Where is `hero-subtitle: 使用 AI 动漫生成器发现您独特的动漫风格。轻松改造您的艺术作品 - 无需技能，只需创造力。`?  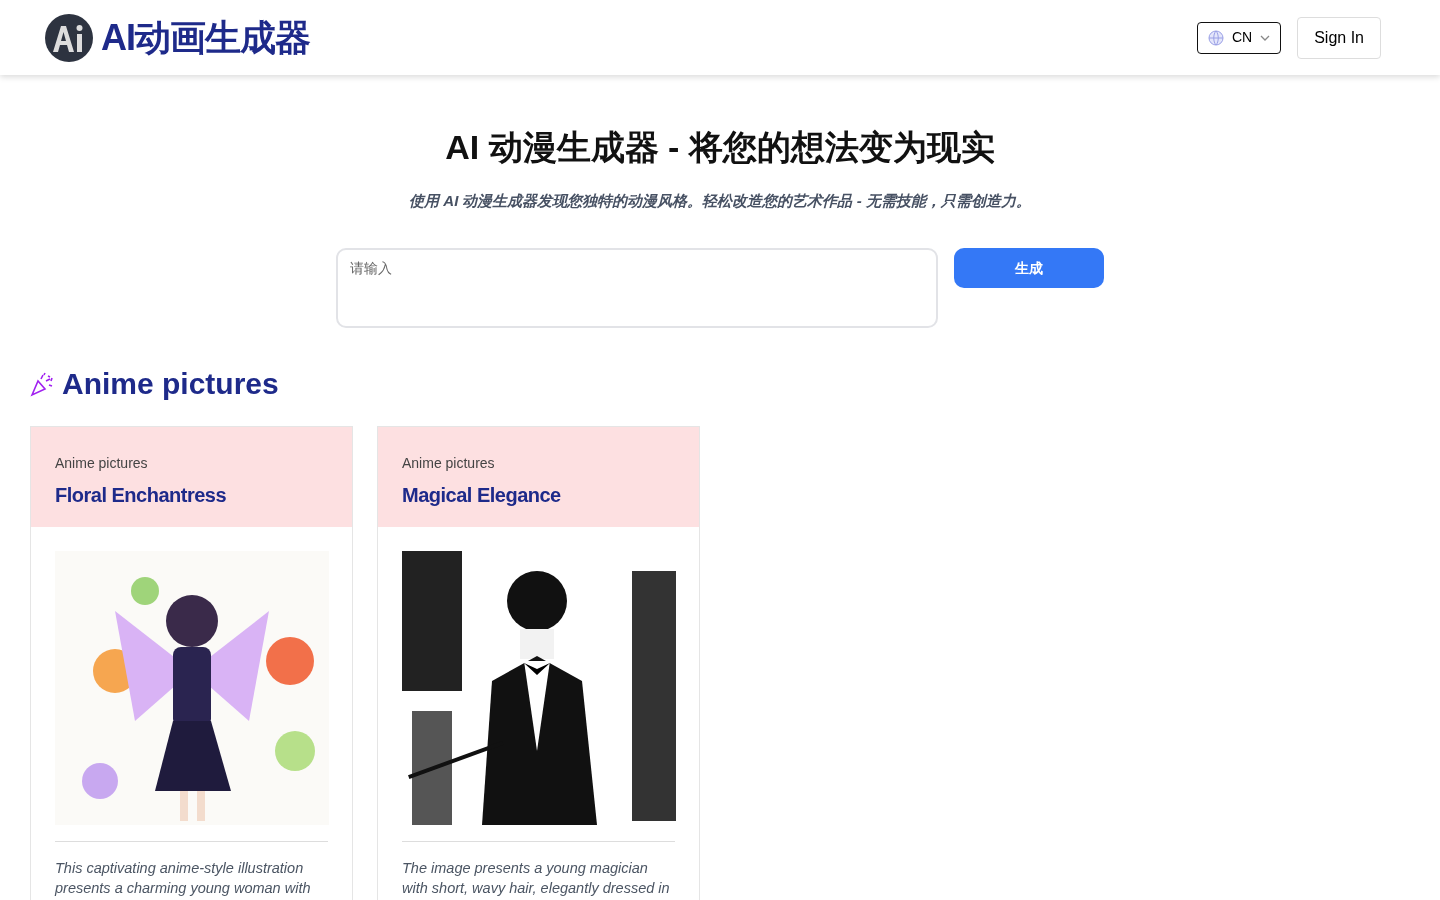 hero-subtitle: 使用 AI 动漫生成器发现您独特的动漫风格。轻松改造您的艺术作品 - 无需技能，只需创造力。 is located at coordinates (720, 200).